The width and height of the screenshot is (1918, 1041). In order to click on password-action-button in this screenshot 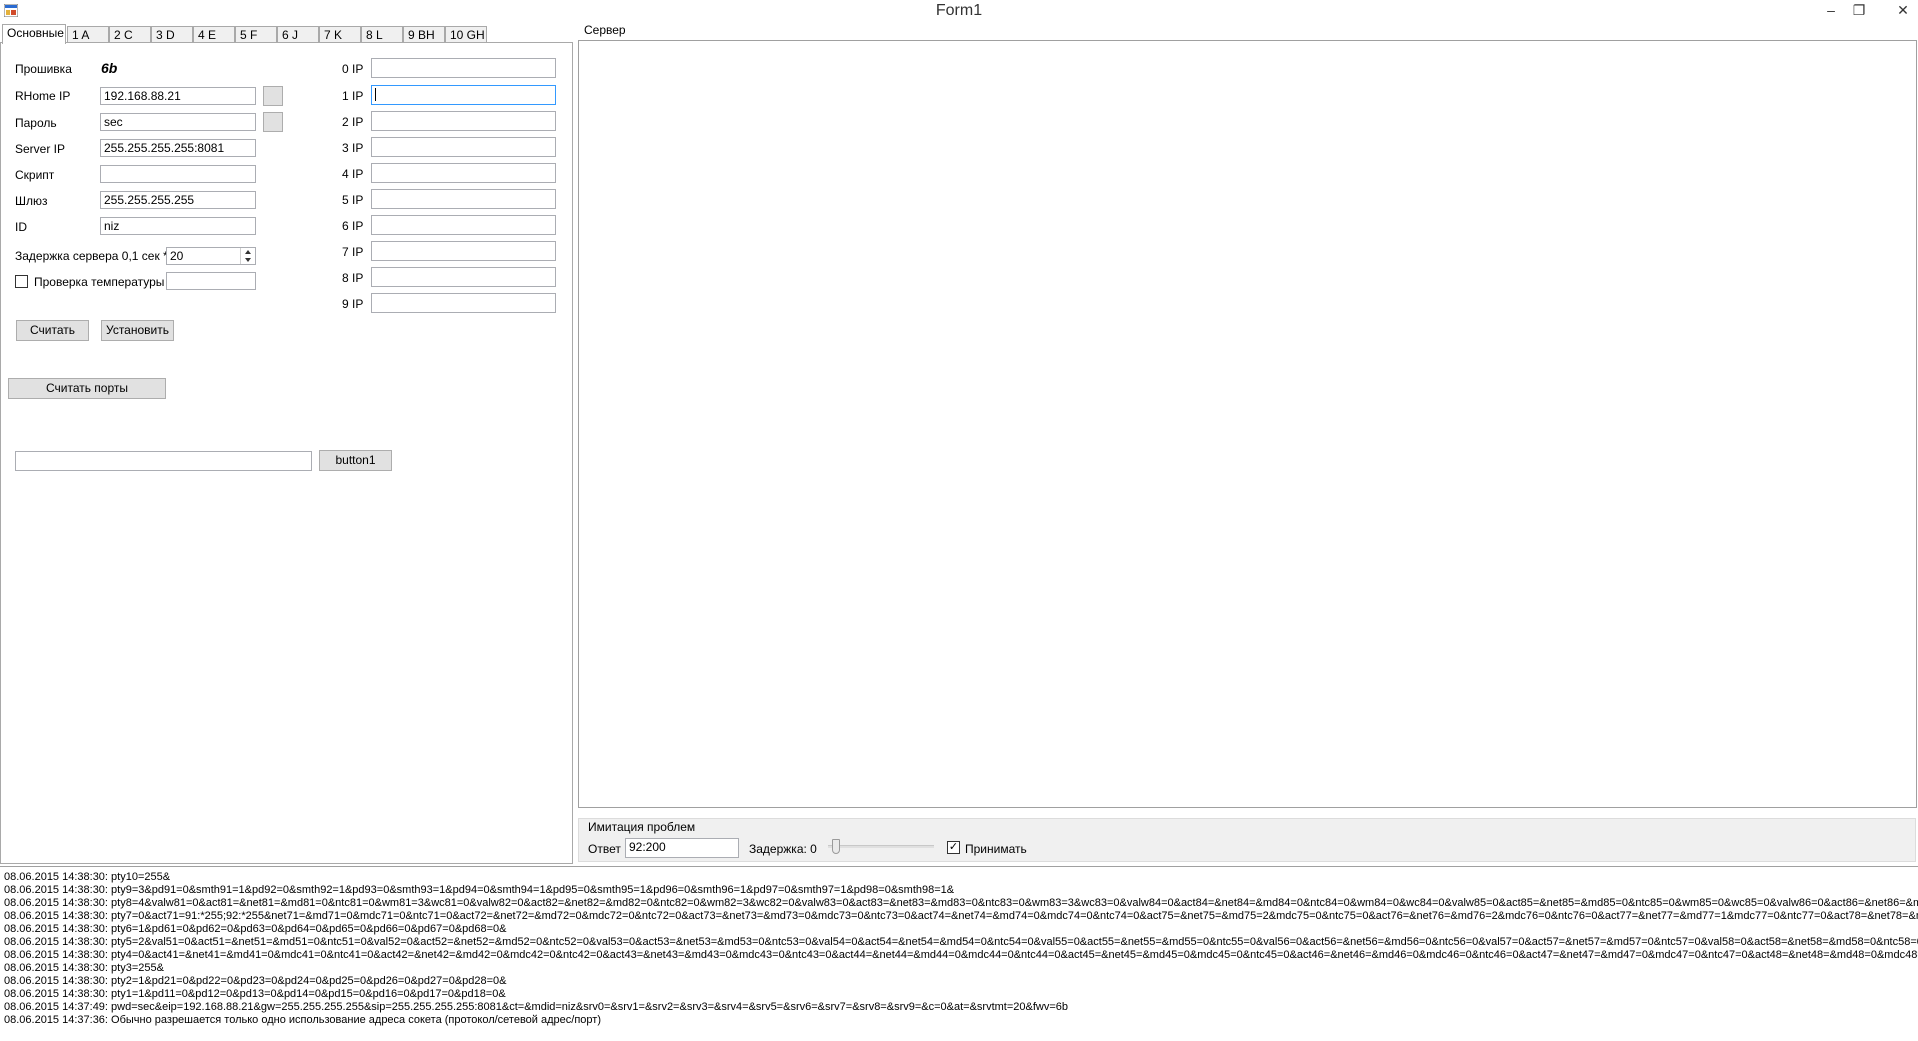, I will do `click(273, 122)`.